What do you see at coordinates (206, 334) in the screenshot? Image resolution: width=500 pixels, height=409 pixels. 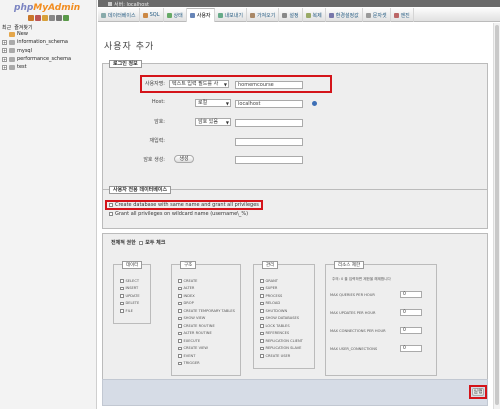 I see `priv-alter-routine: ALTER ROUTINE` at bounding box center [206, 334].